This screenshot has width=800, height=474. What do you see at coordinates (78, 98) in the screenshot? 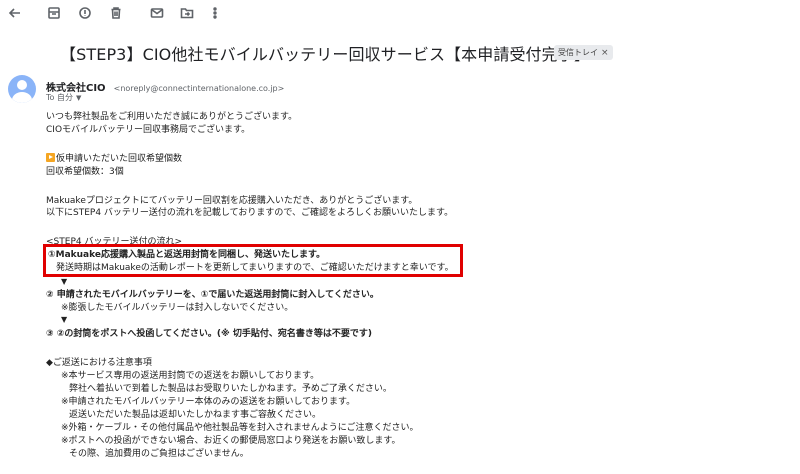
I see `chevron-down-icon: ▼` at bounding box center [78, 98].